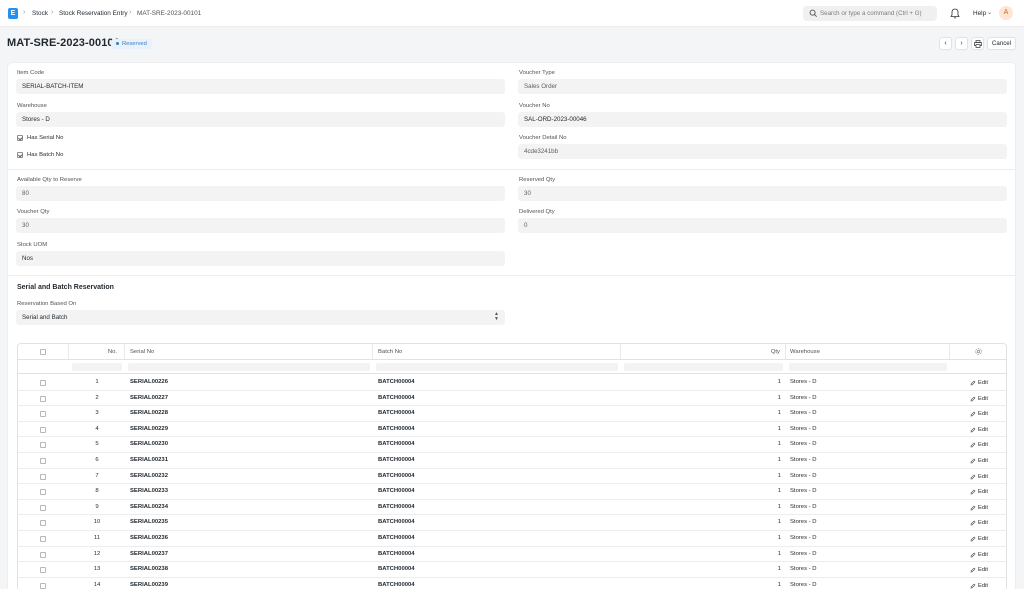 This screenshot has width=1024, height=589. I want to click on available-qty-field: 80, so click(260, 193).